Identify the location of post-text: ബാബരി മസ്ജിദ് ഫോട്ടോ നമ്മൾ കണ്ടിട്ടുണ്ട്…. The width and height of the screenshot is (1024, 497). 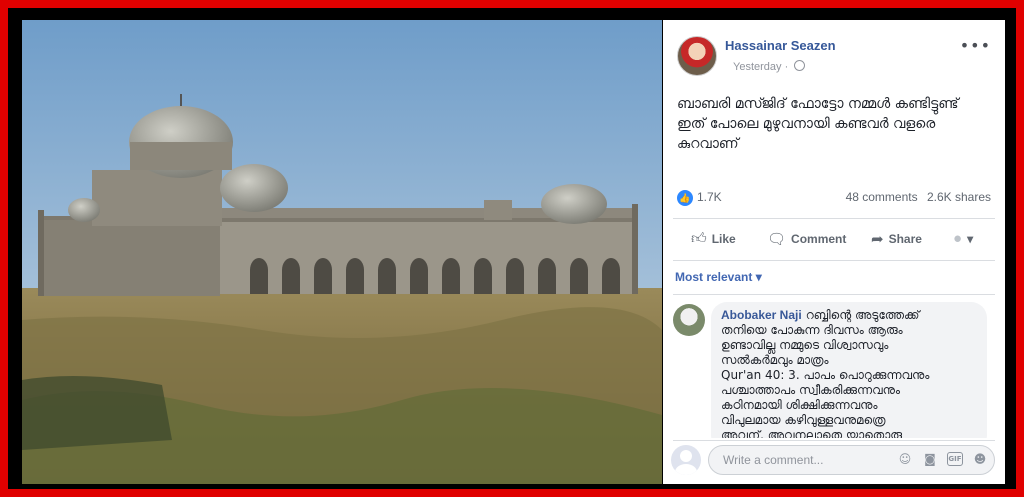
(836, 124).